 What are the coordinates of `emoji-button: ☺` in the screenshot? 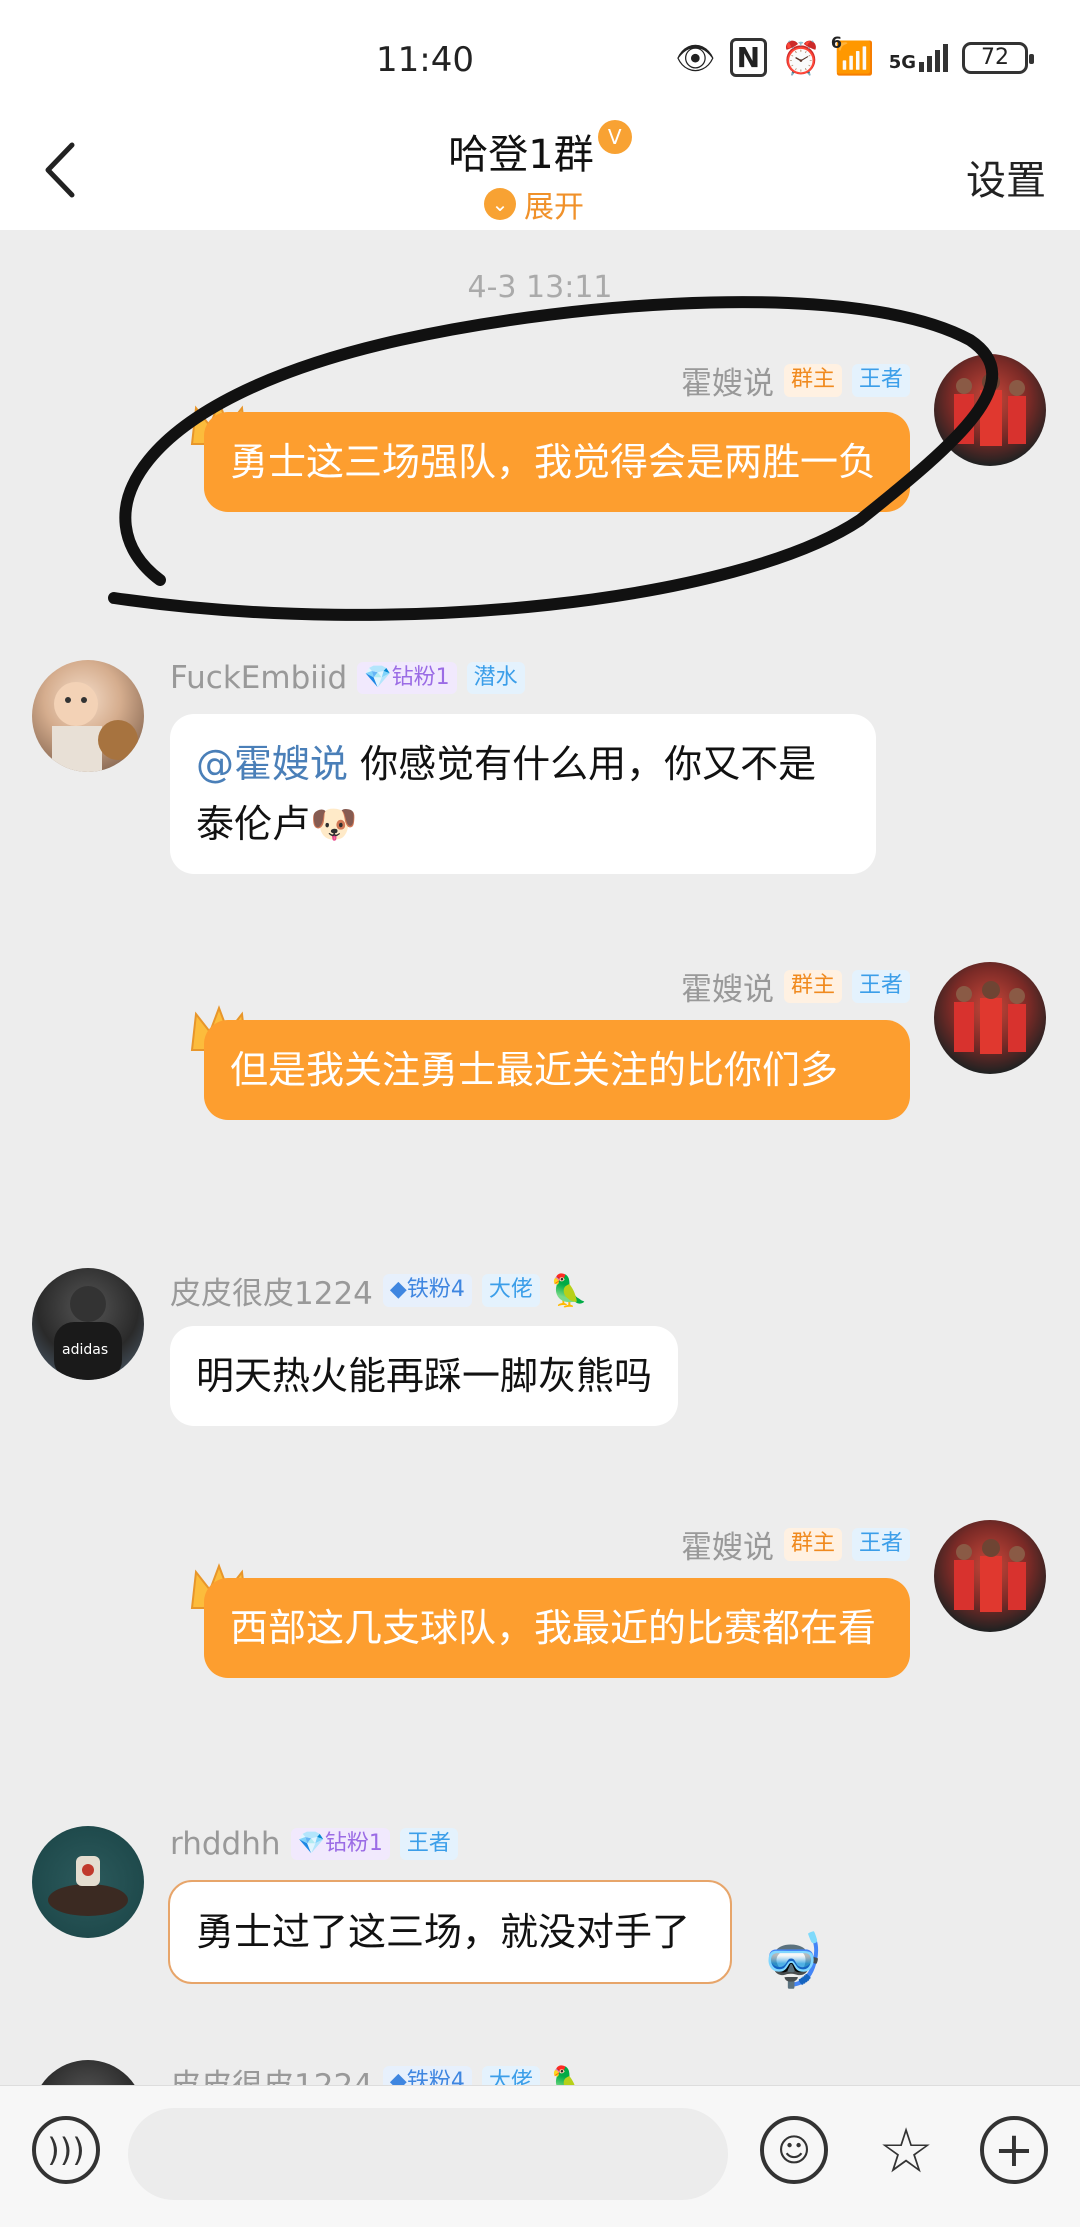 It's located at (794, 2150).